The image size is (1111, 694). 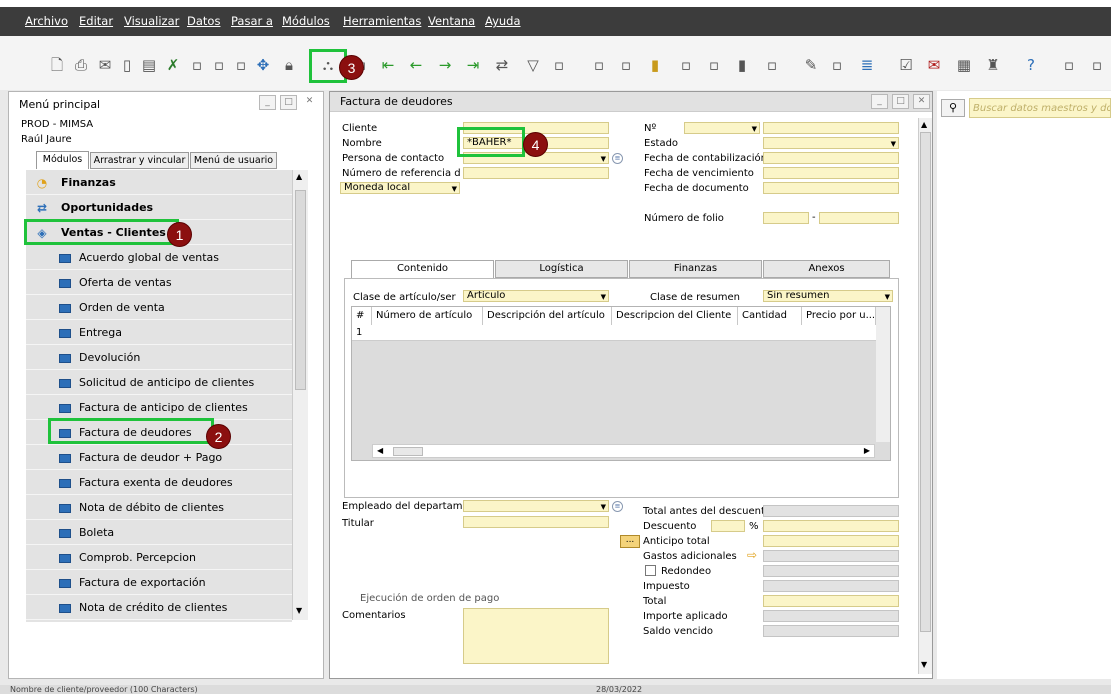 I want to click on sidebar-item-nota-debito: Nota de débito de clientes, so click(x=159, y=507).